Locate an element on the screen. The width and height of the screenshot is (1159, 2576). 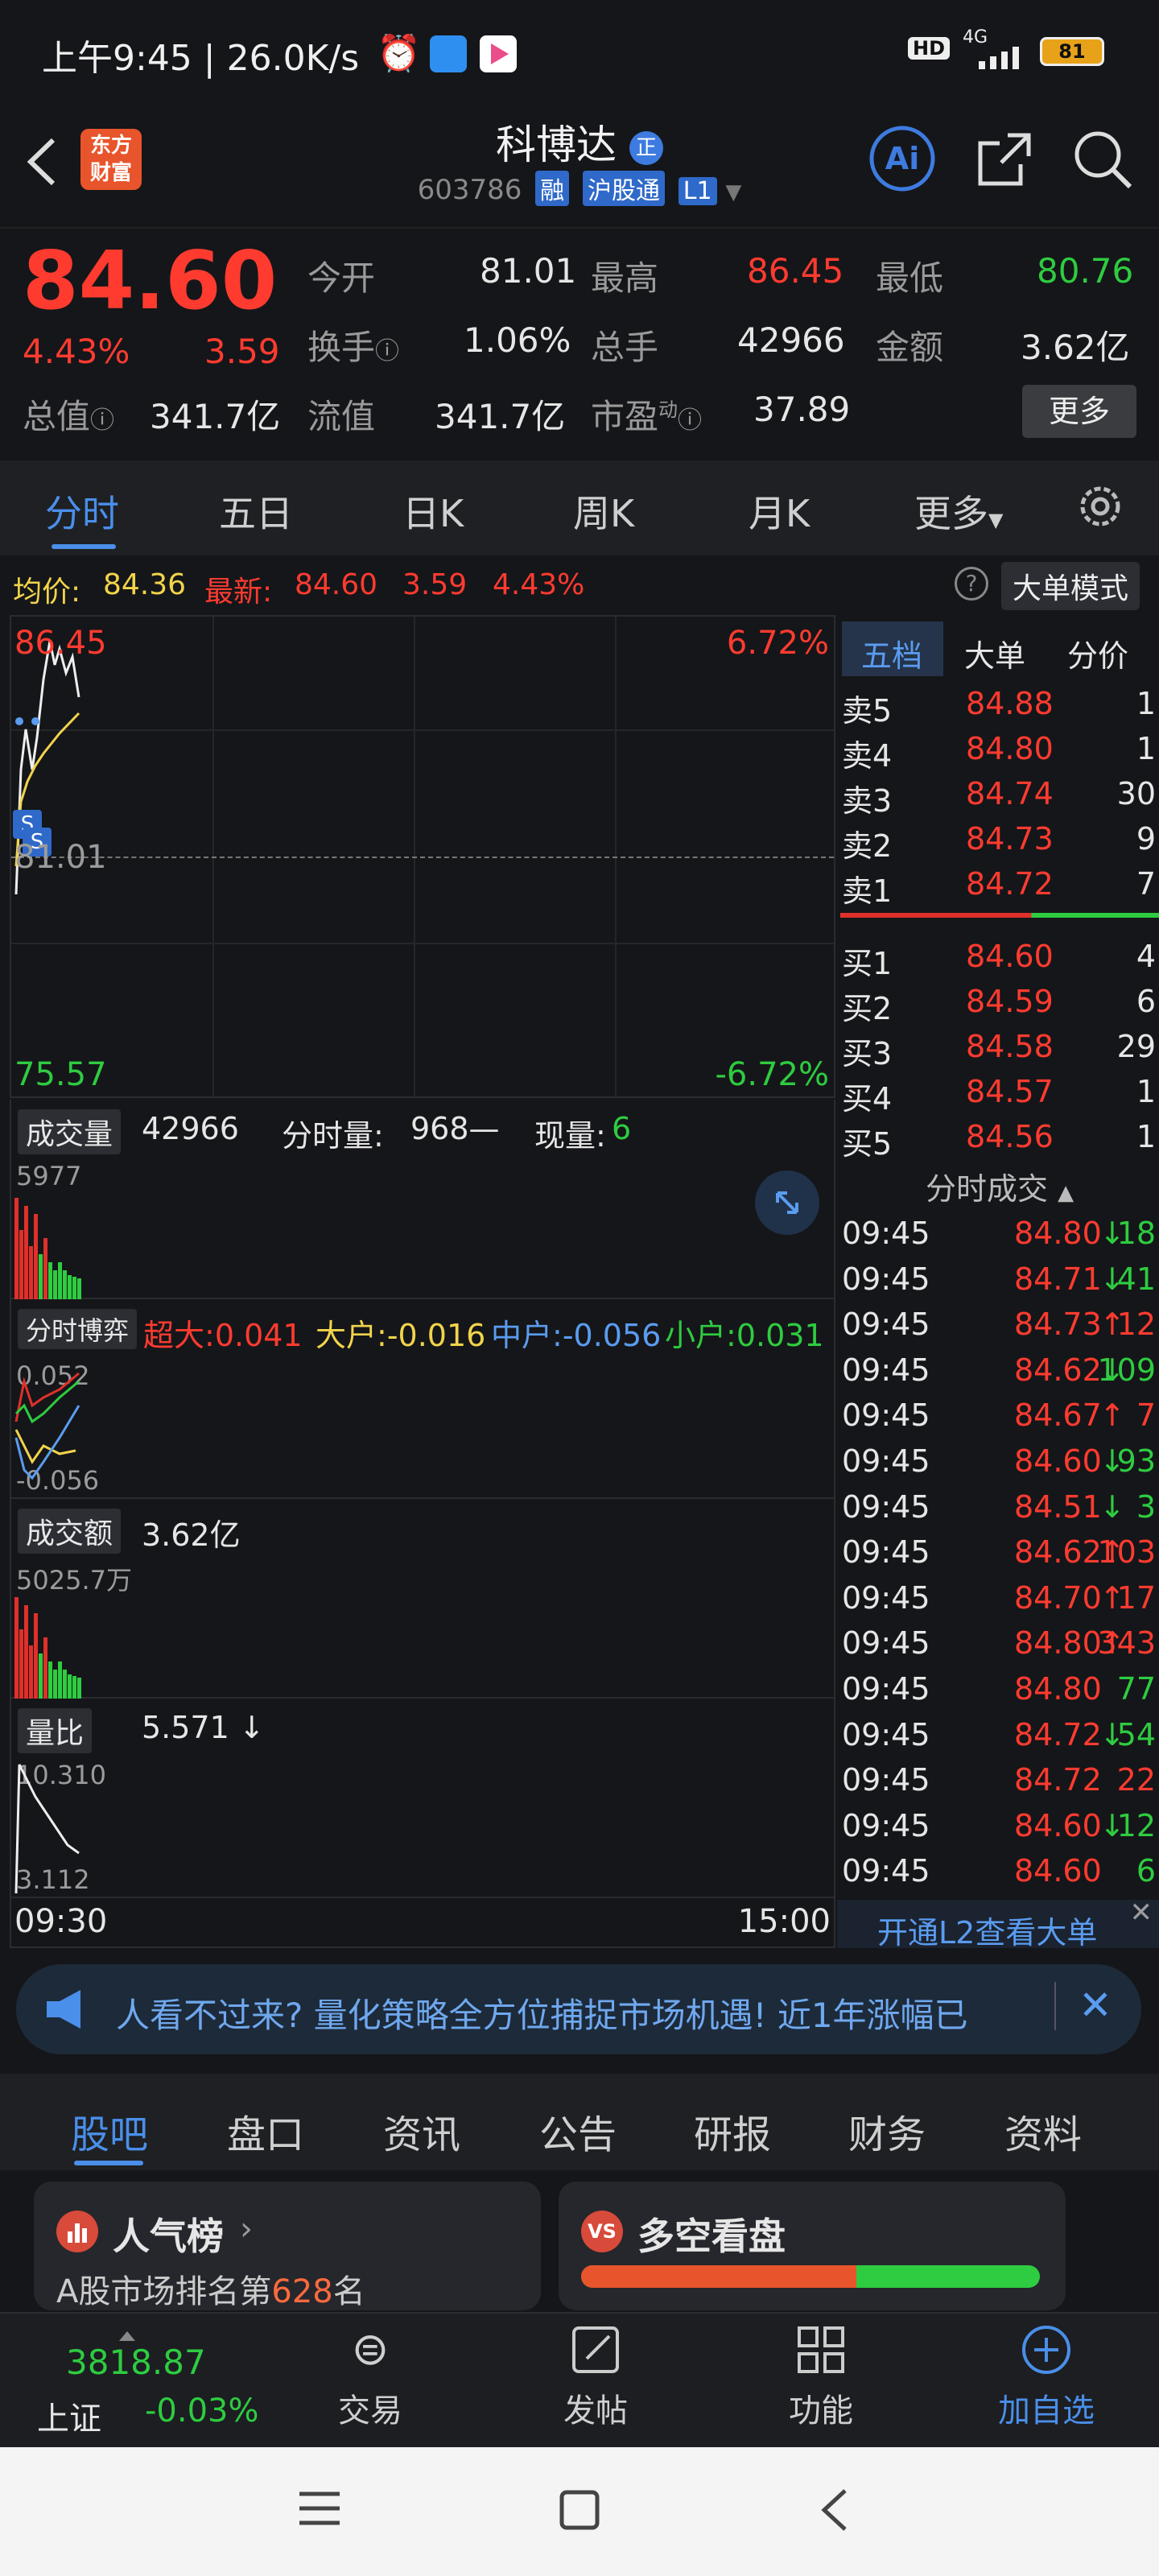
search-icon is located at coordinates (1102, 161).